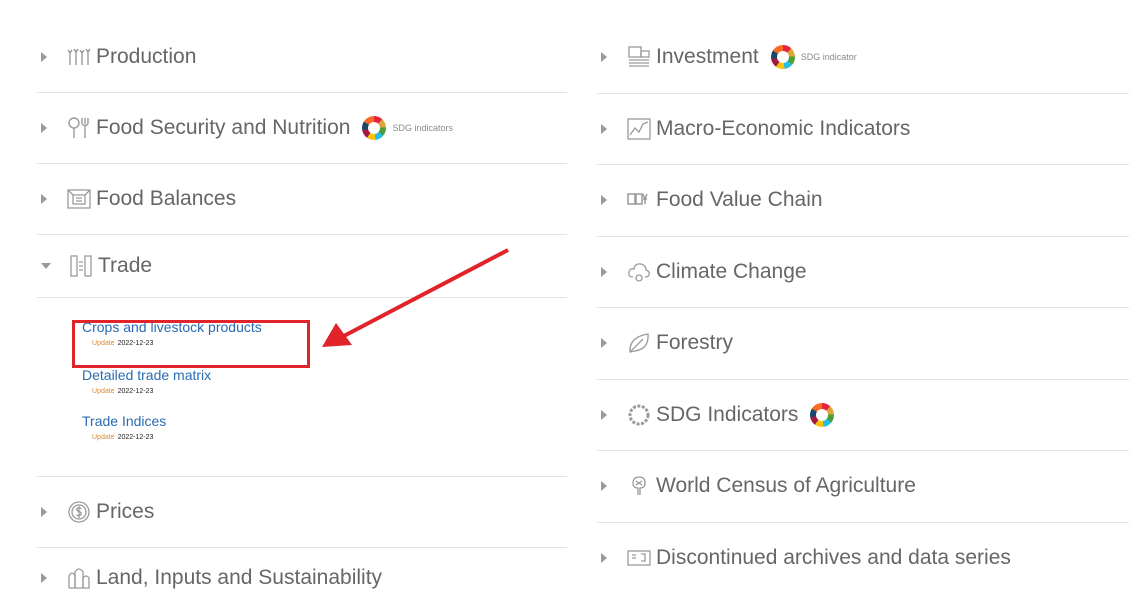 Image resolution: width=1143 pixels, height=608 pixels. I want to click on domain-label: Food Security and Nutrition, so click(223, 127).